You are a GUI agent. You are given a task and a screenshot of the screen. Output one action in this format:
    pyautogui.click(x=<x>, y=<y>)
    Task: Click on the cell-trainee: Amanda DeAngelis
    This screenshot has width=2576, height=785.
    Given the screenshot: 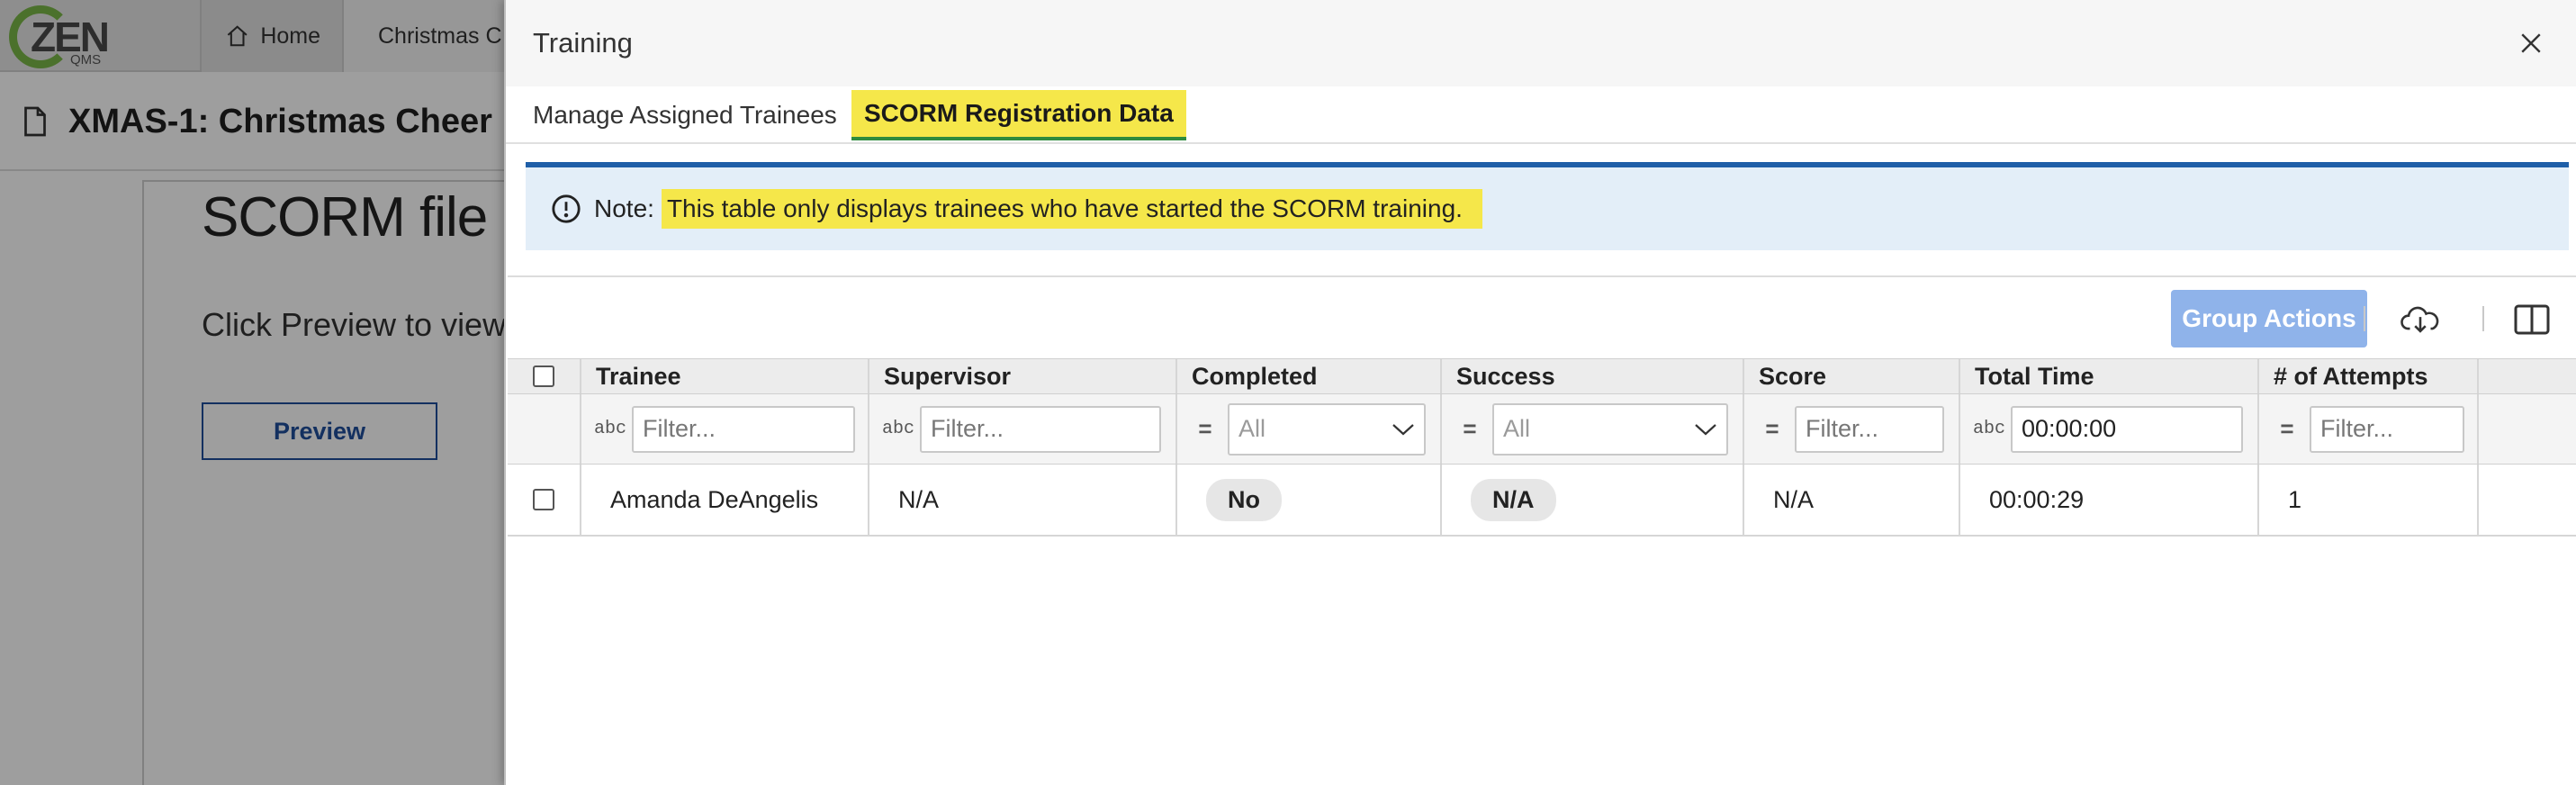 What is the action you would take?
    pyautogui.click(x=725, y=500)
    